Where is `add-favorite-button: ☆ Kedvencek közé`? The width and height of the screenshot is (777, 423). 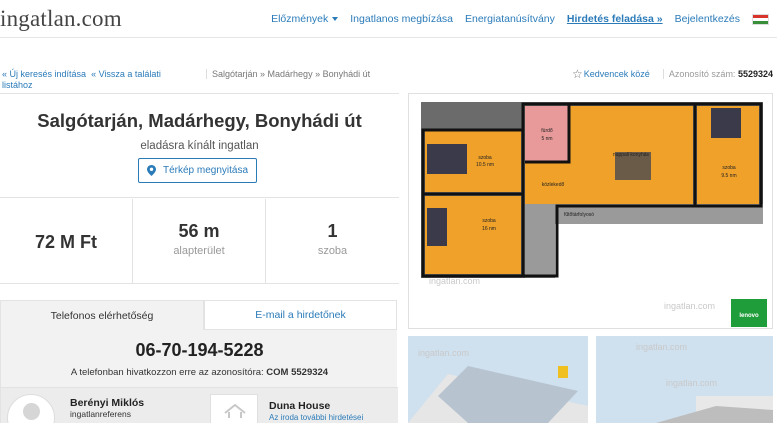
add-favorite-button: ☆ Kedvencek közé is located at coordinates (611, 73).